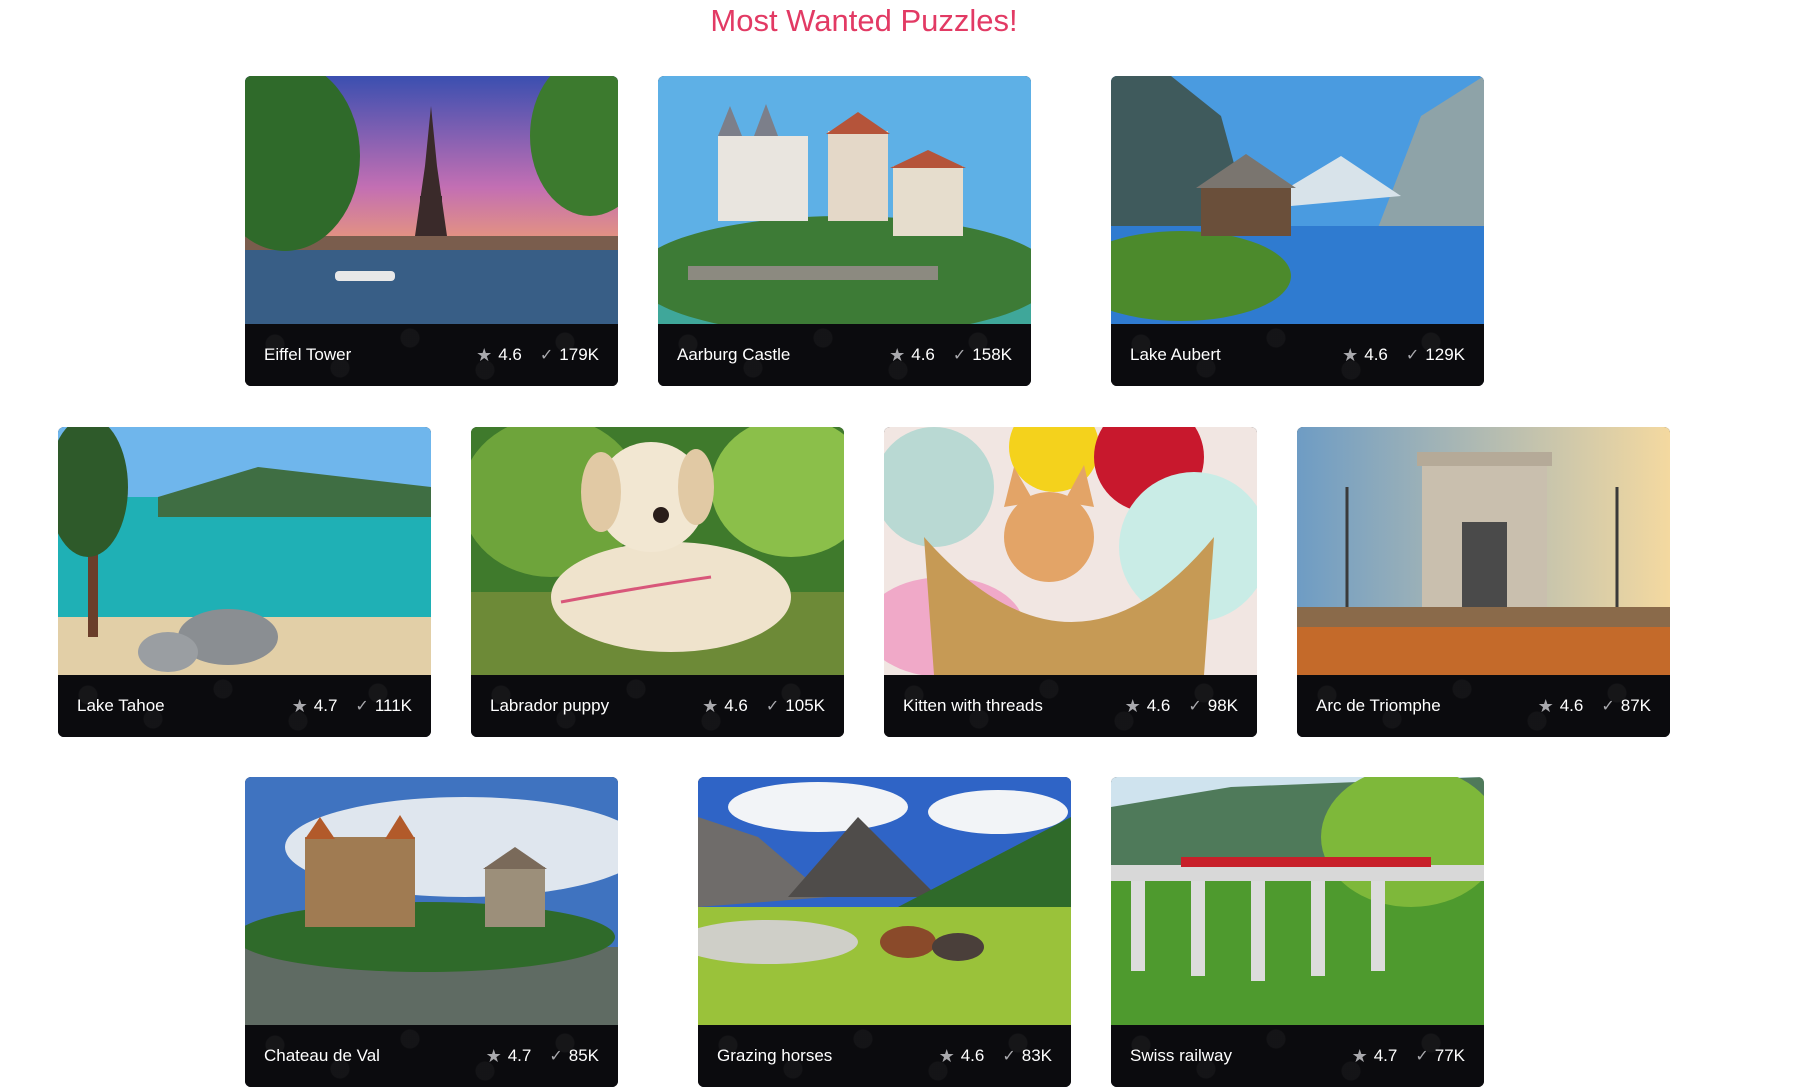 The width and height of the screenshot is (1817, 1087). I want to click on kitten-with-threads-photo, so click(1070, 551).